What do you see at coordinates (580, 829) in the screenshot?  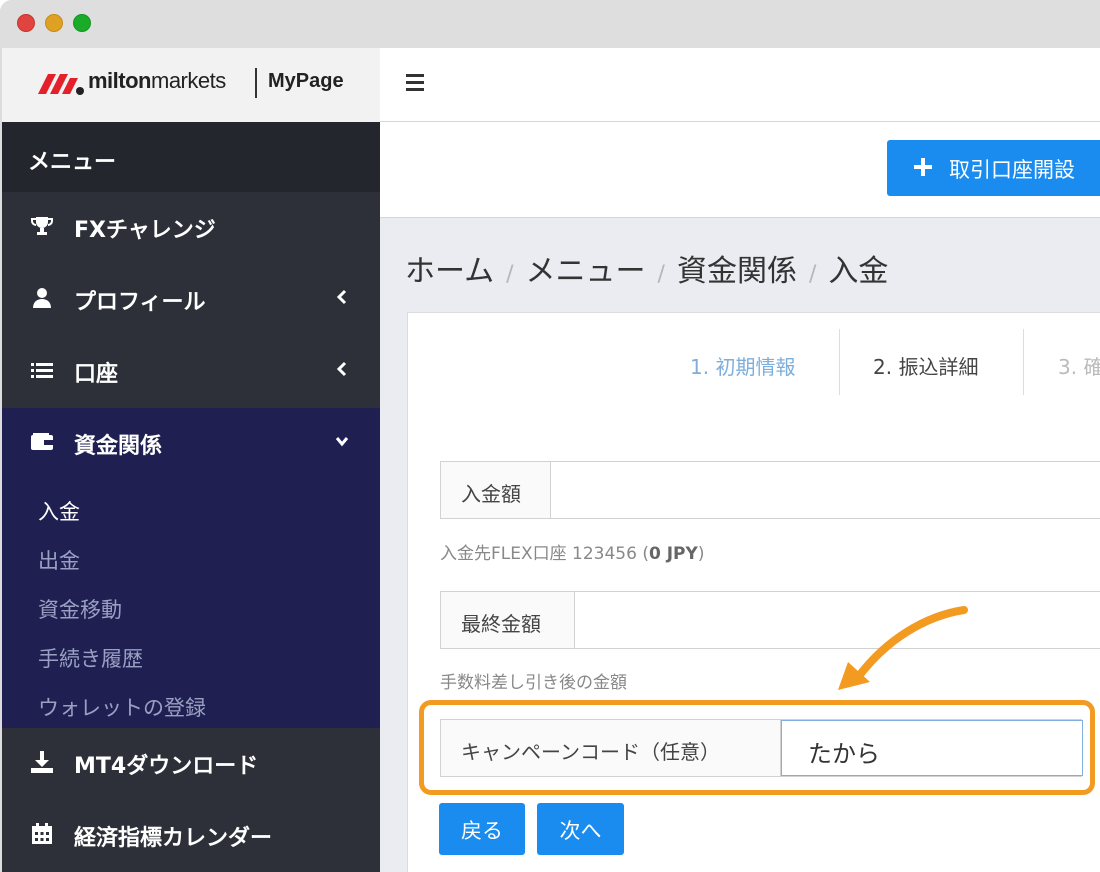 I see `next-button: 次へ` at bounding box center [580, 829].